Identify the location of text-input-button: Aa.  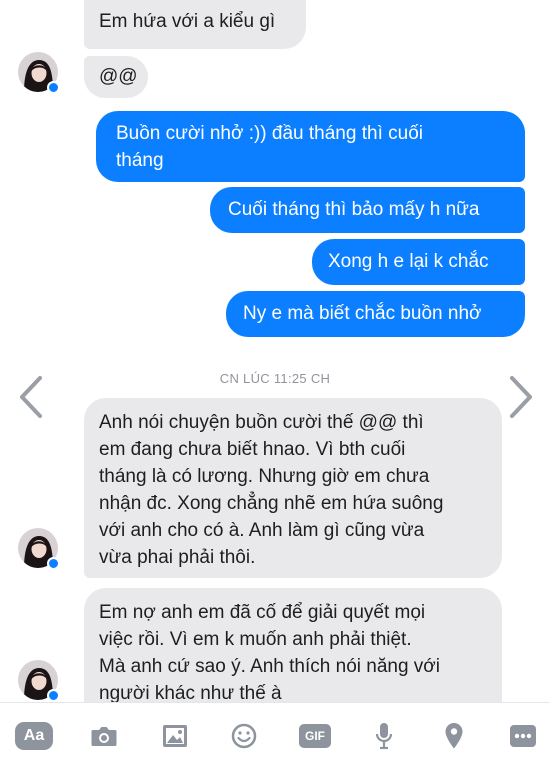
(34, 736).